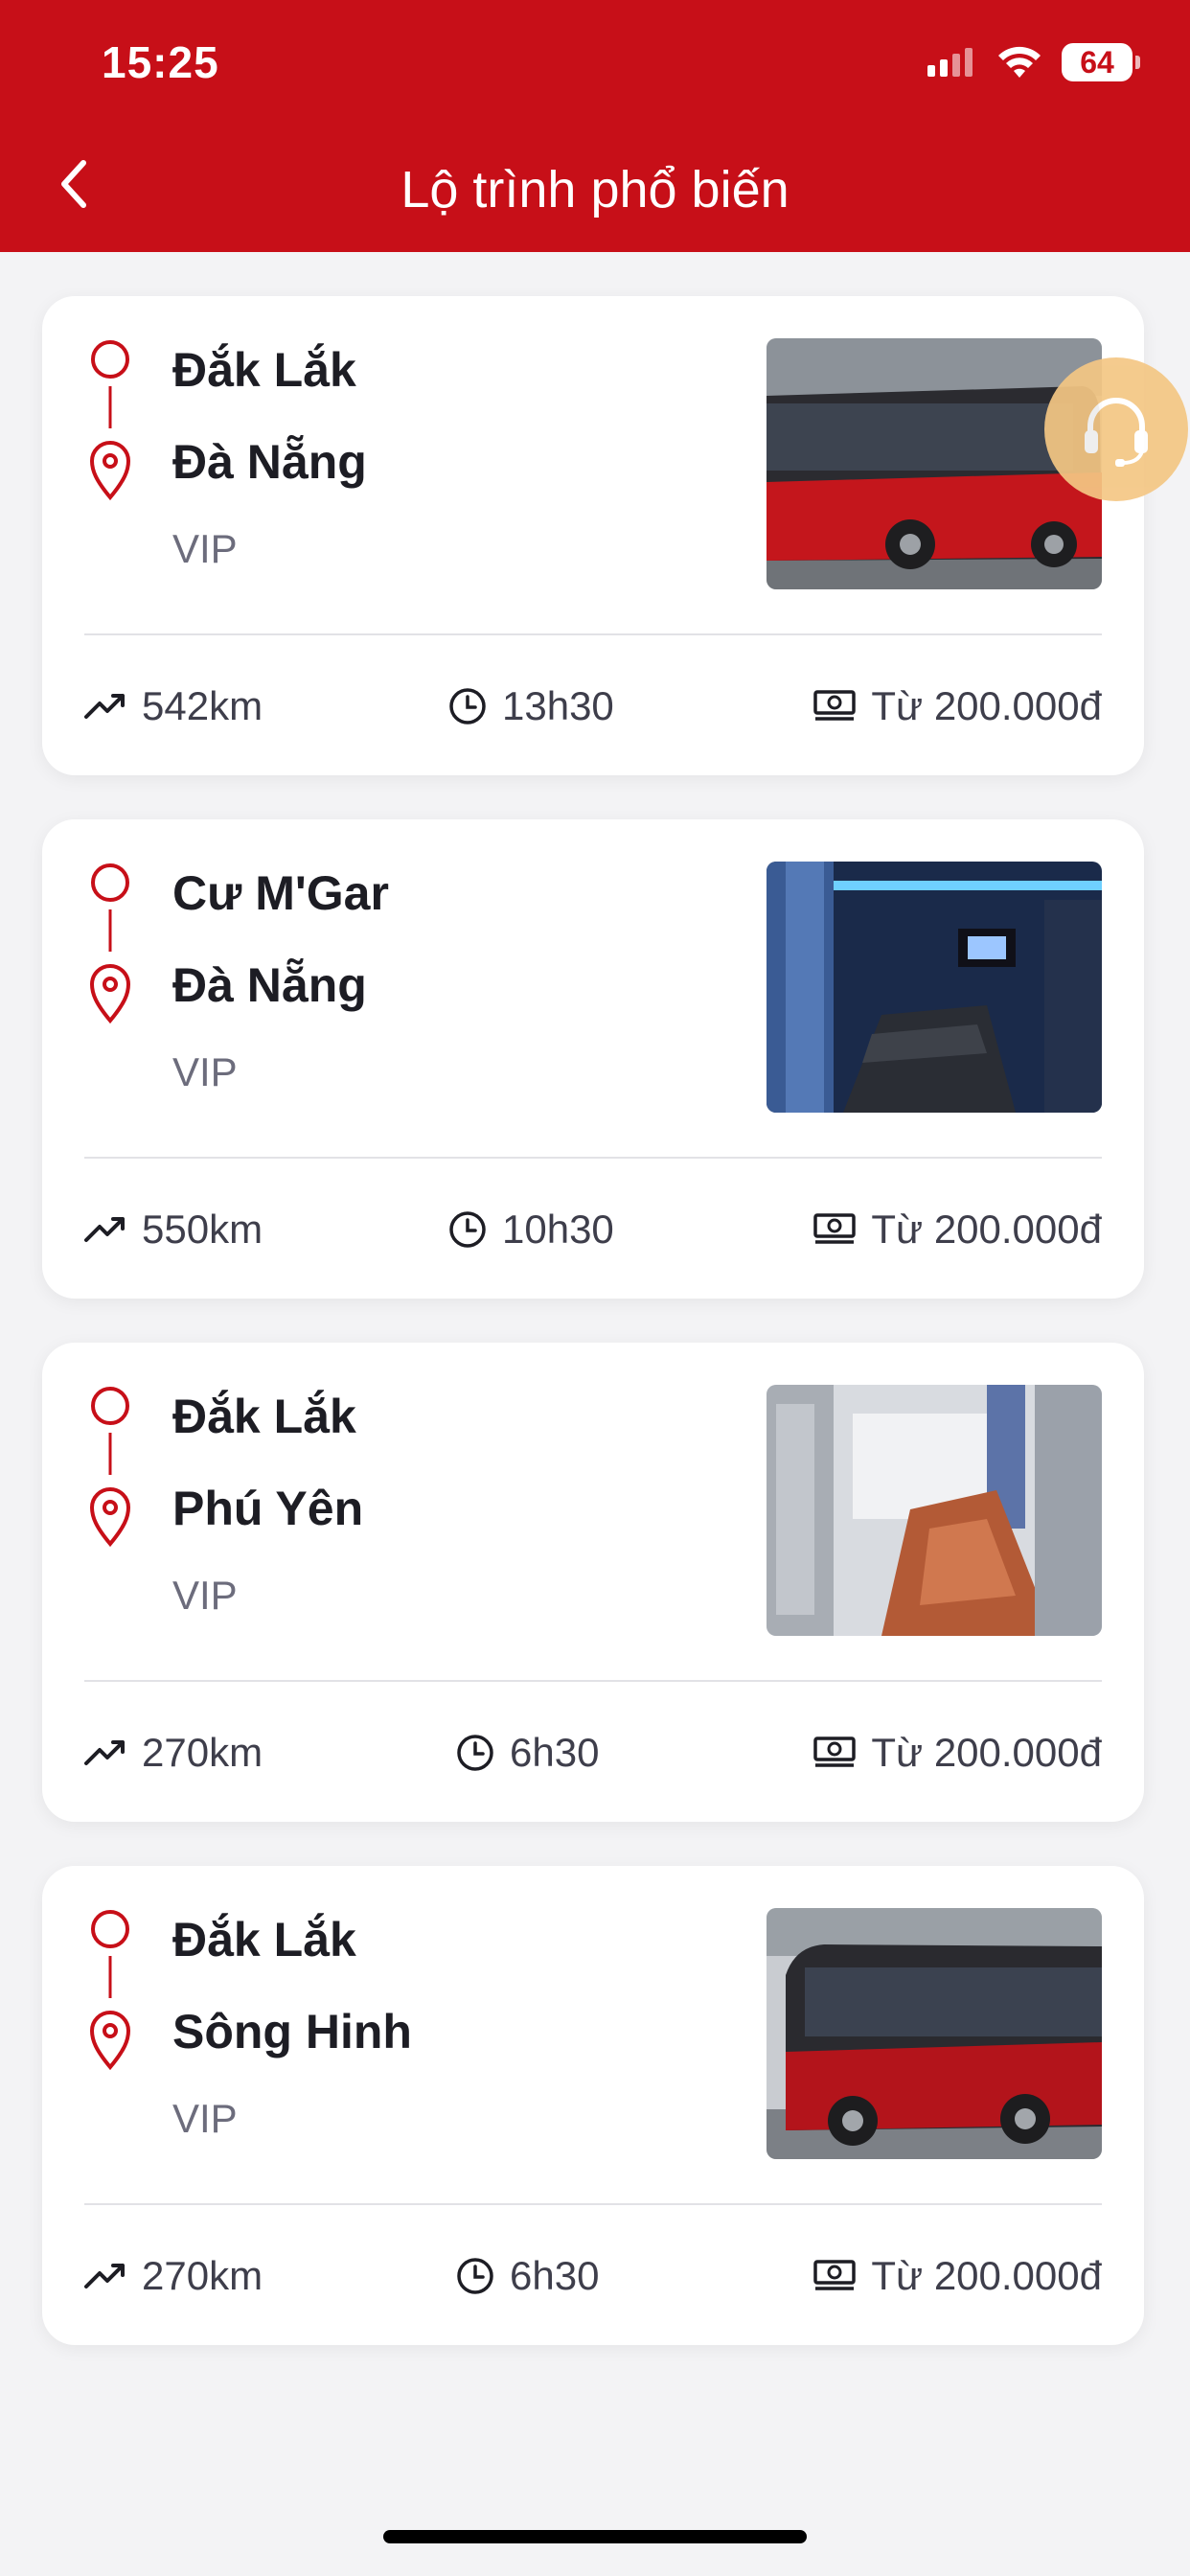  What do you see at coordinates (595, 189) in the screenshot?
I see `page-title: Lộ trình phổ biến` at bounding box center [595, 189].